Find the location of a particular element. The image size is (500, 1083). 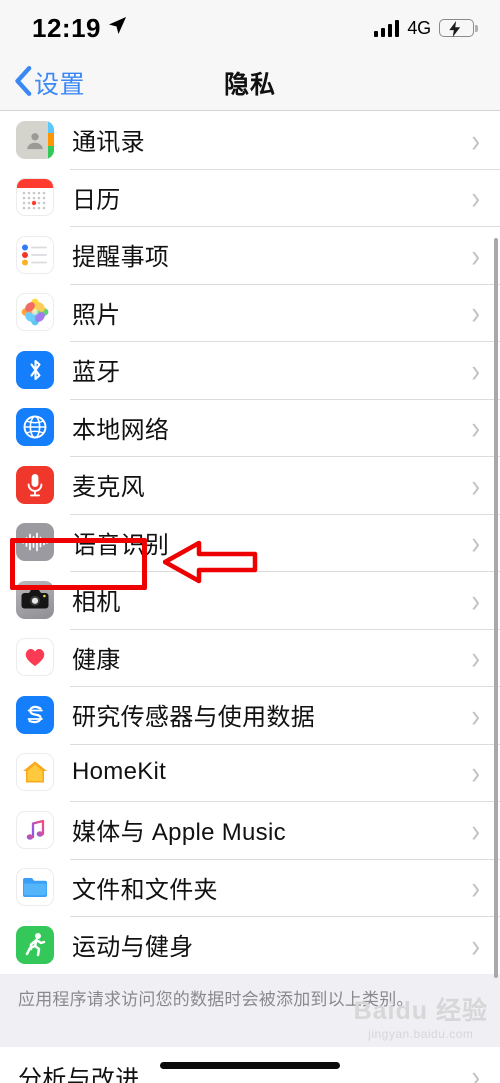

cellular-signal-icon is located at coordinates (386, 28).